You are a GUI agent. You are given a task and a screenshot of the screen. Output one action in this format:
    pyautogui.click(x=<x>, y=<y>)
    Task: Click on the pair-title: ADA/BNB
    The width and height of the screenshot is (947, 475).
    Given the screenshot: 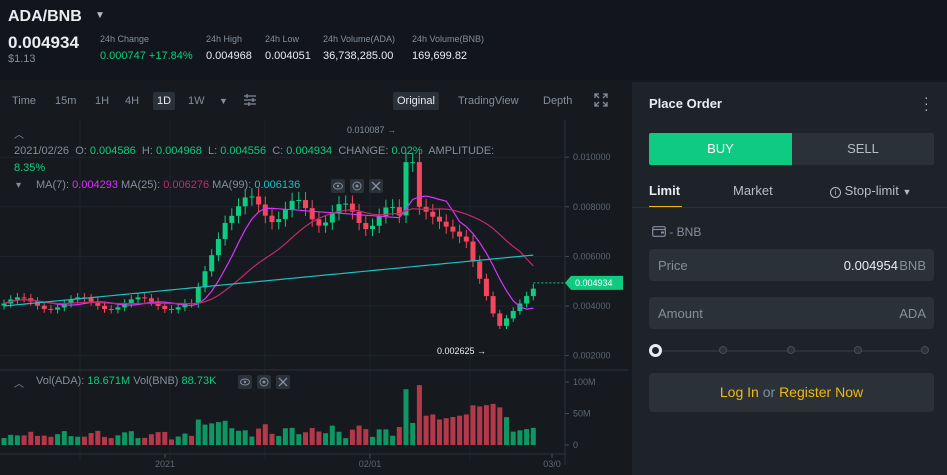 What is the action you would take?
    pyautogui.click(x=45, y=17)
    